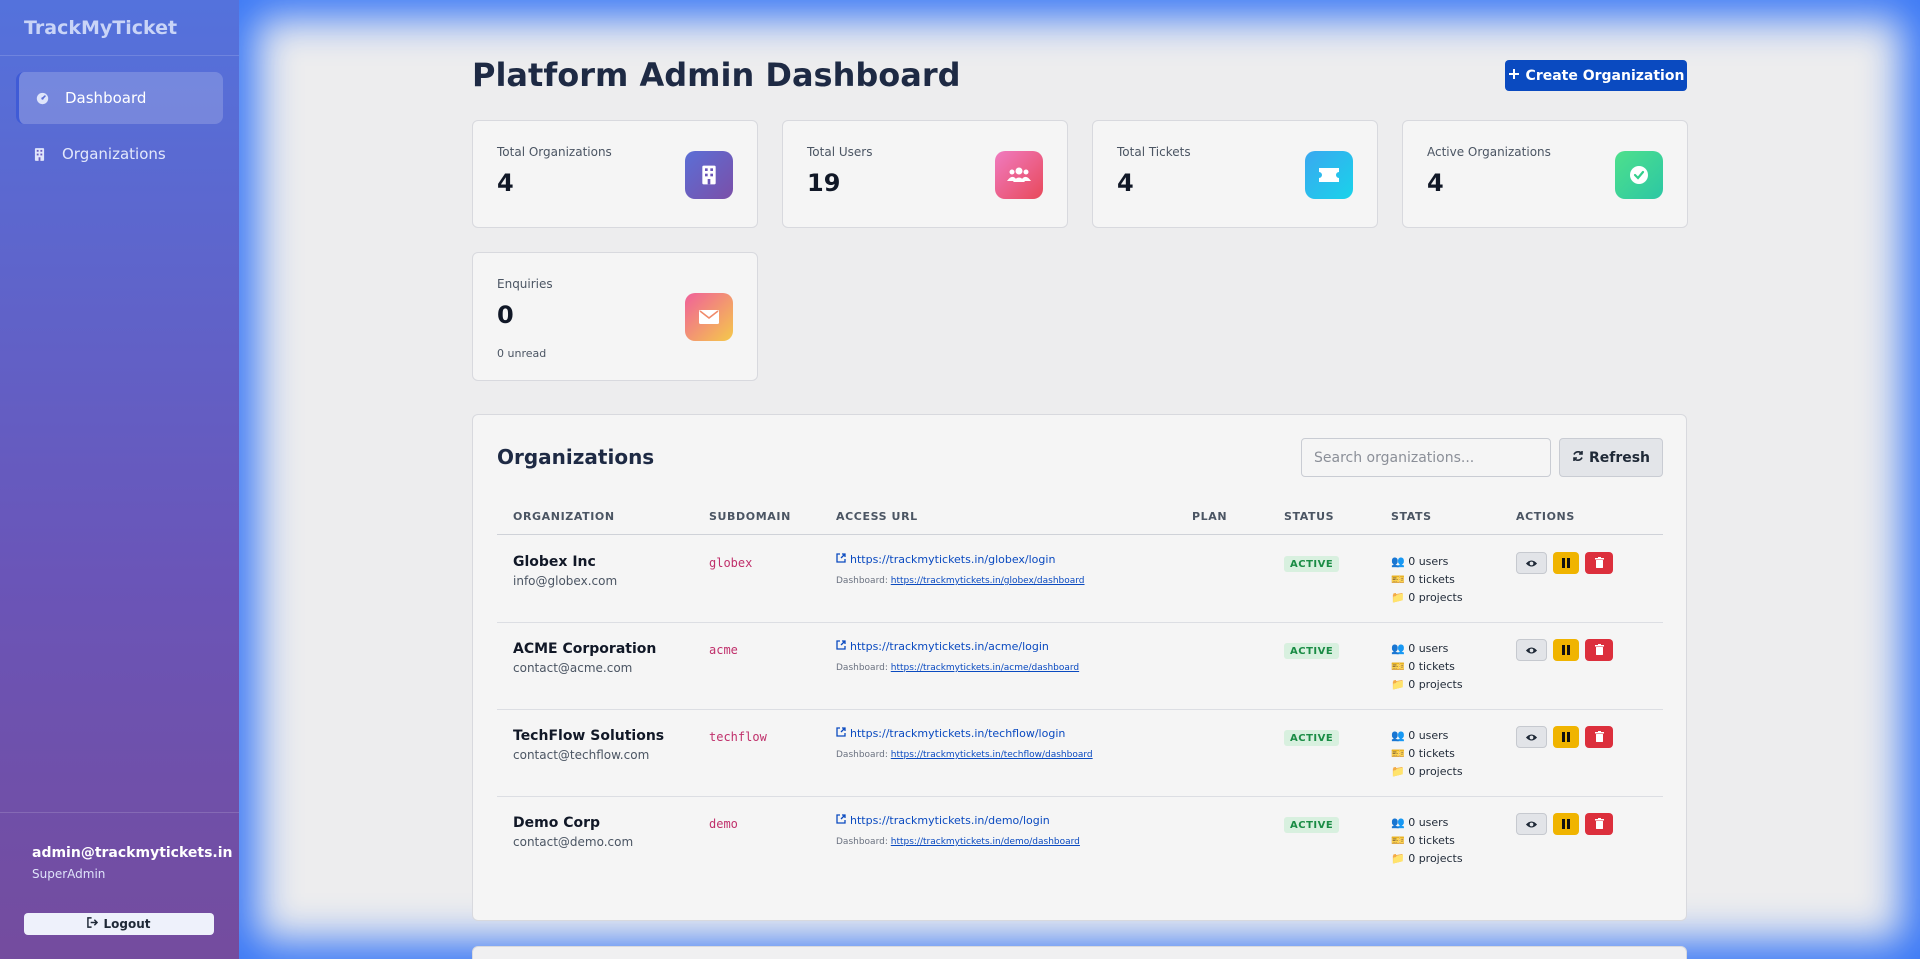 The width and height of the screenshot is (1920, 959). Describe the element at coordinates (581, 755) in the screenshot. I see `org-email: contact@techflow.com` at that location.